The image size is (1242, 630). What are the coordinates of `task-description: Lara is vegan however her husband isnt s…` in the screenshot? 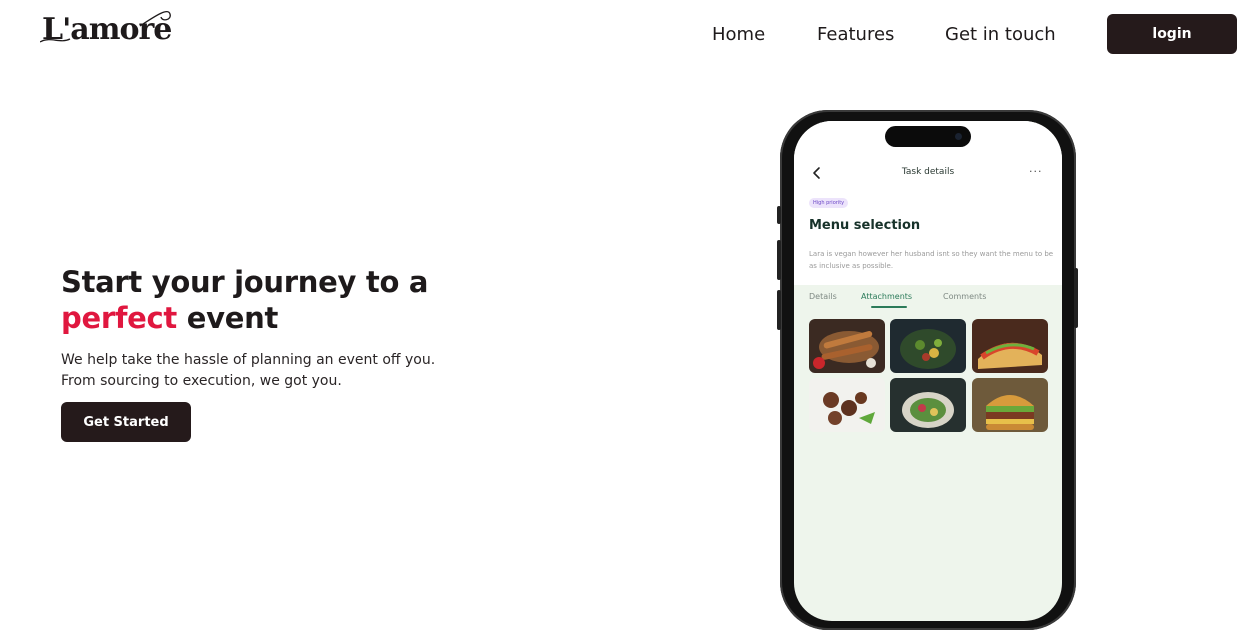 It's located at (931, 260).